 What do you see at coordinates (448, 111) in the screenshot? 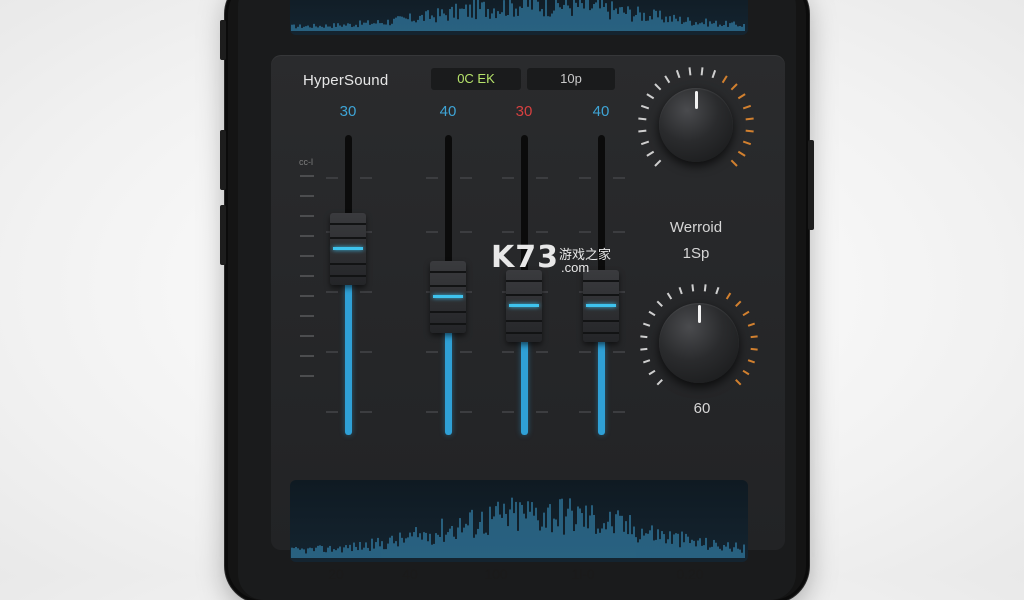
I see `fader-level-label: 40` at bounding box center [448, 111].